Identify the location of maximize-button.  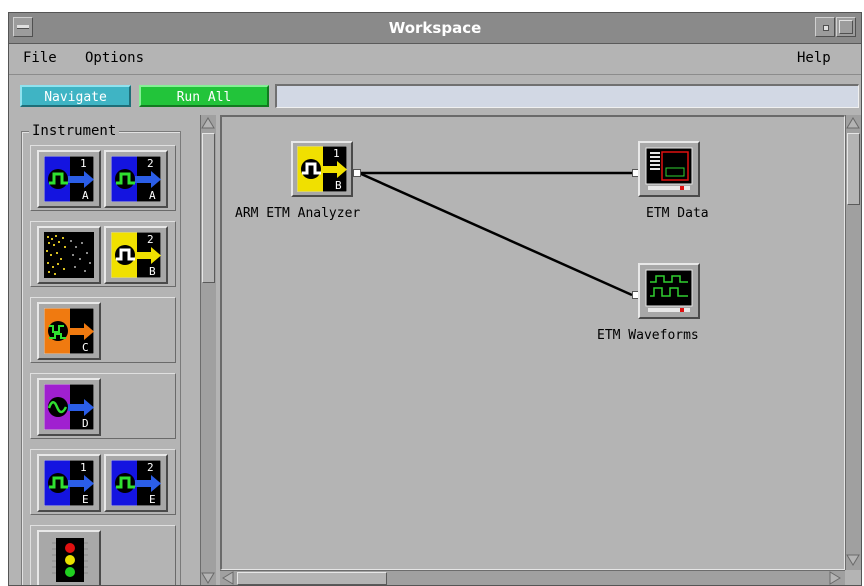
(846, 27).